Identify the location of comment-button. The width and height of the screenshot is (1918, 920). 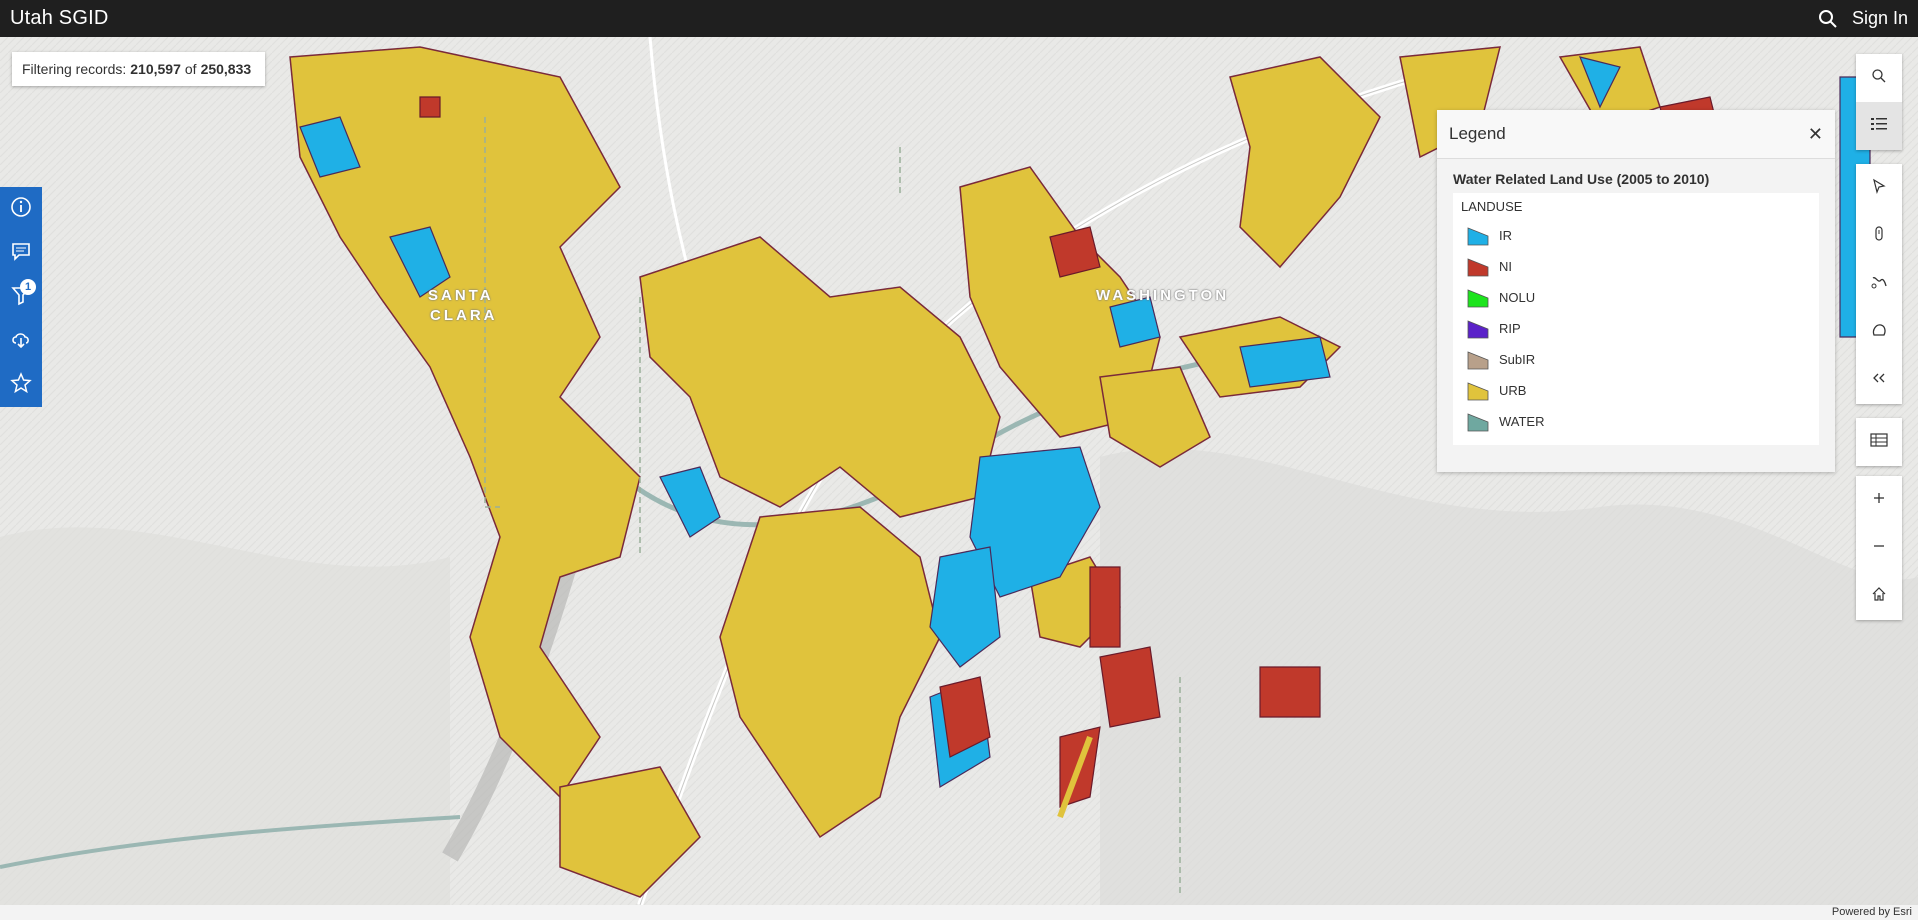
(21, 253).